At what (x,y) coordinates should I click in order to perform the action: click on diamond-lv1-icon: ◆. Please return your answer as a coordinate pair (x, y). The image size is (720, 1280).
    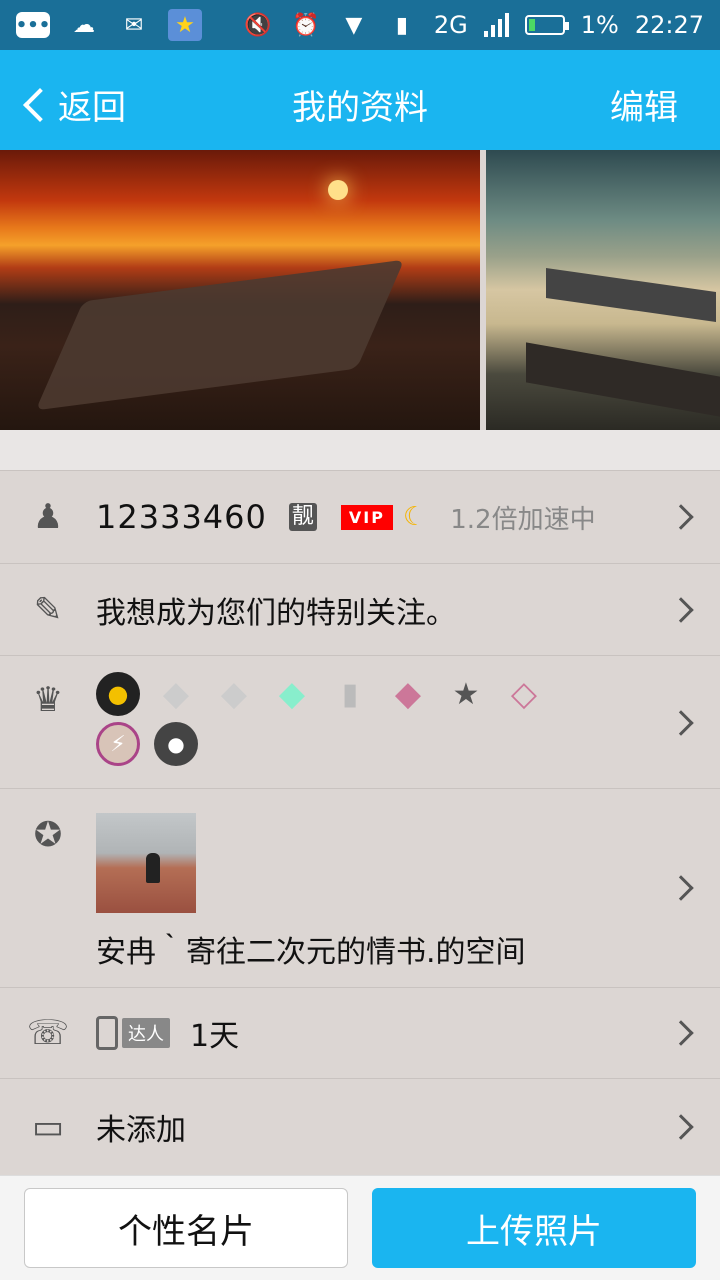
    Looking at the image, I should click on (234, 694).